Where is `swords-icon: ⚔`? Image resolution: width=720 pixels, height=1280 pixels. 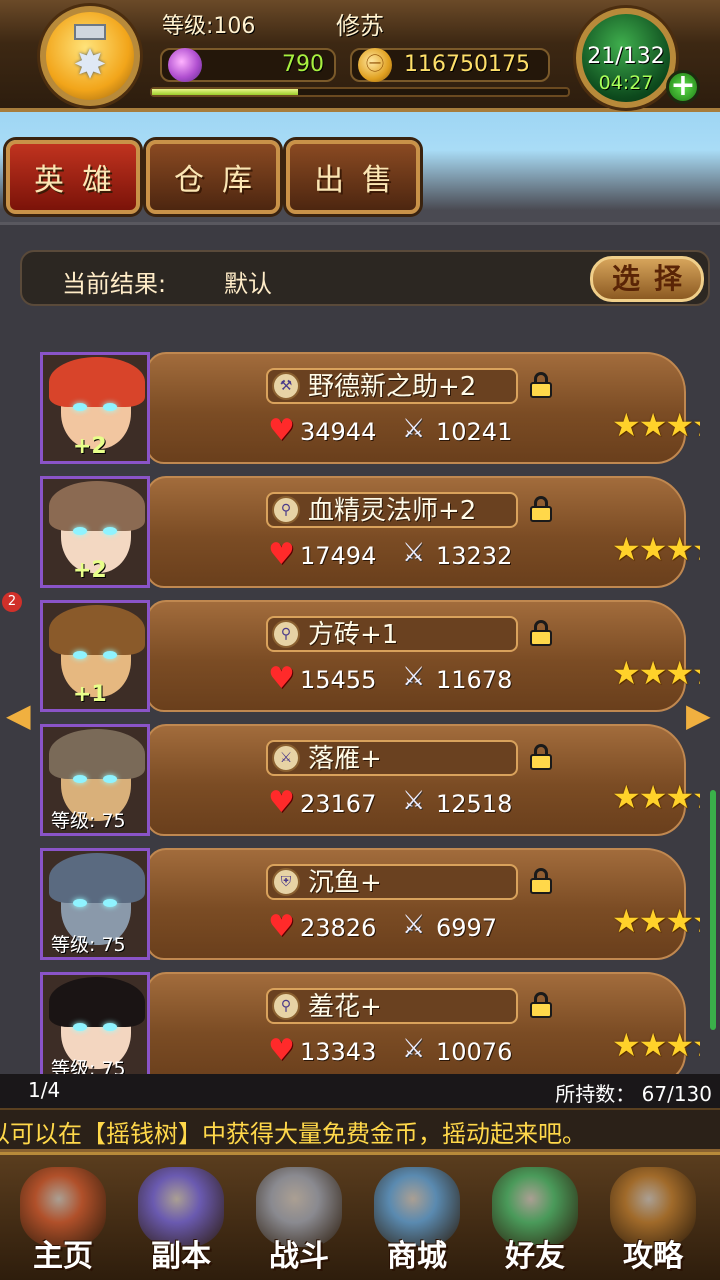
swords-icon: ⚔ is located at coordinates (286, 758).